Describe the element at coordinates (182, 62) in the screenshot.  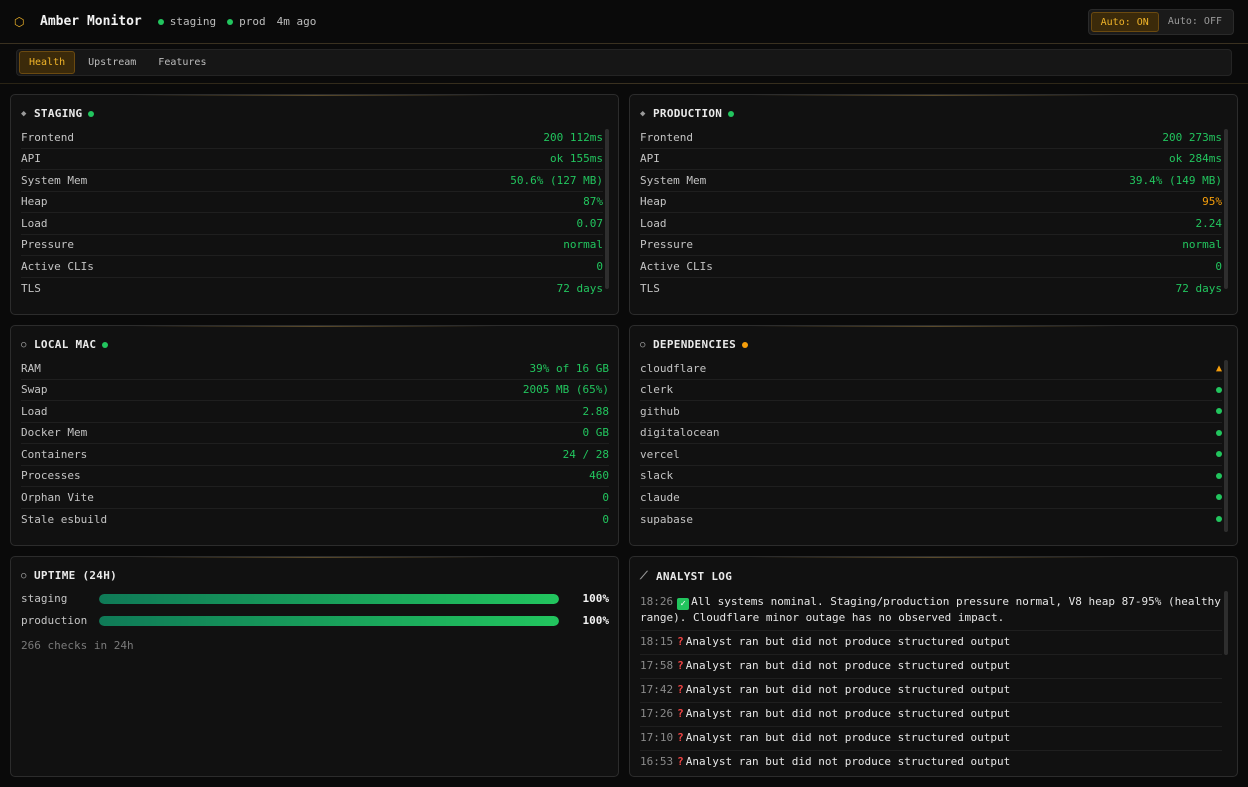
I see `tab-features: Features` at that location.